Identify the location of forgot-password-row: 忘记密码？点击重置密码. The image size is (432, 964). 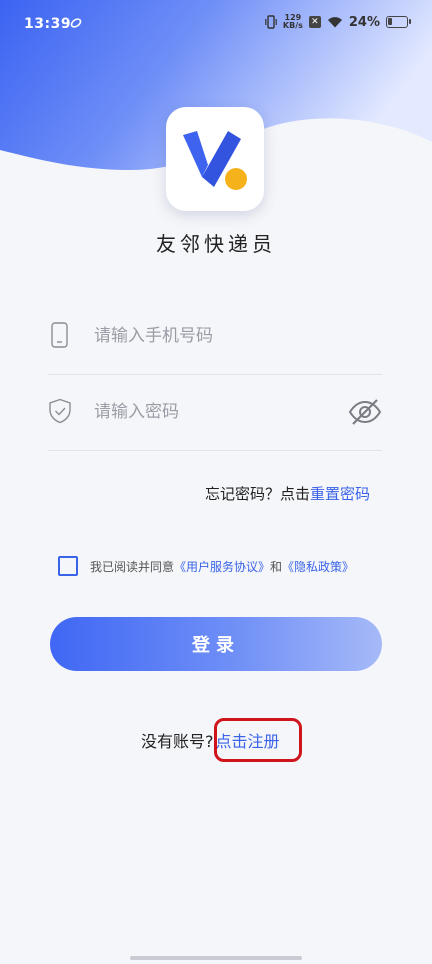
(287, 493).